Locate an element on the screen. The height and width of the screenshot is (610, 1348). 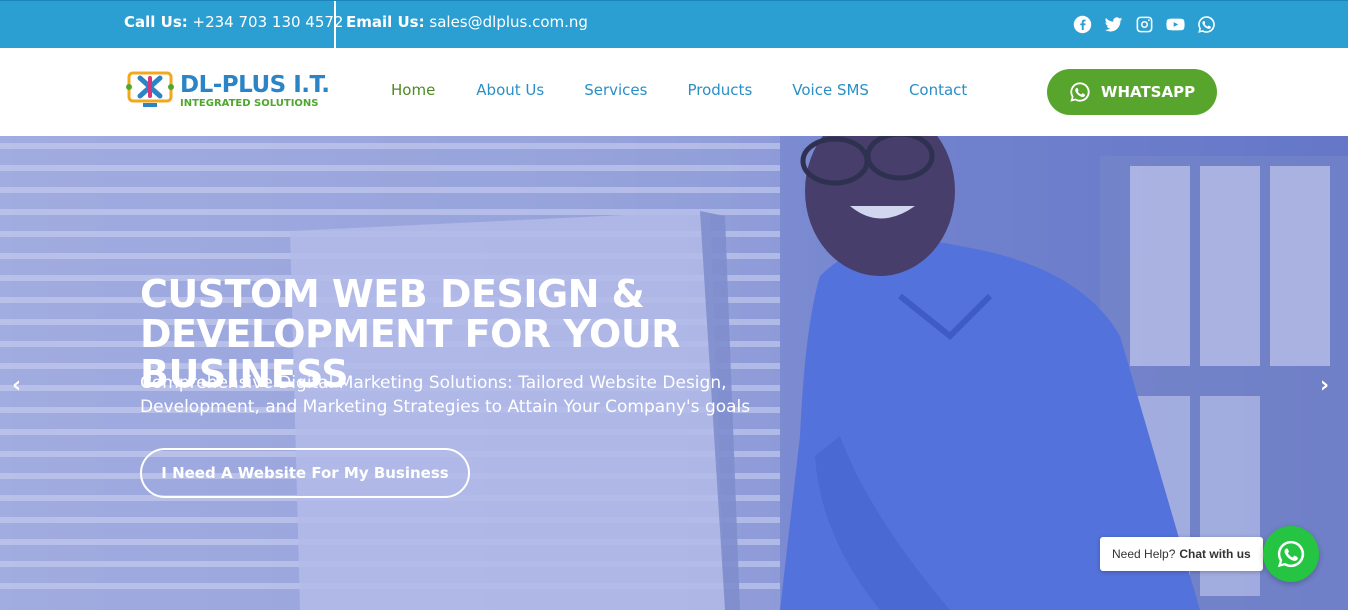
website-cta-button: I Need A Website For My Business is located at coordinates (305, 473).